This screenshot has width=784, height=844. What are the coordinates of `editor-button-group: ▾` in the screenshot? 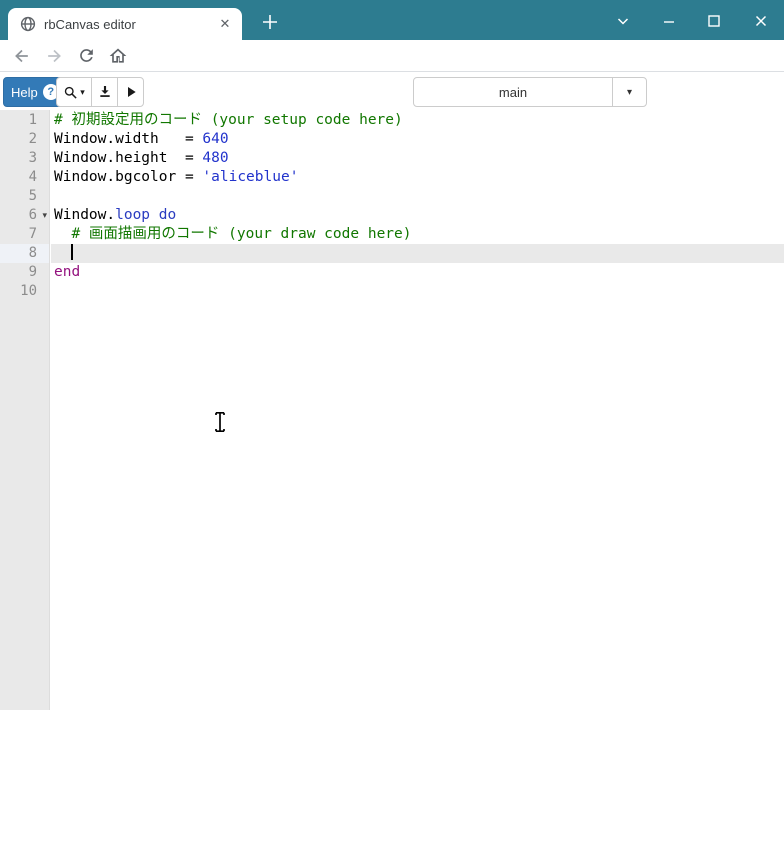 It's located at (100, 92).